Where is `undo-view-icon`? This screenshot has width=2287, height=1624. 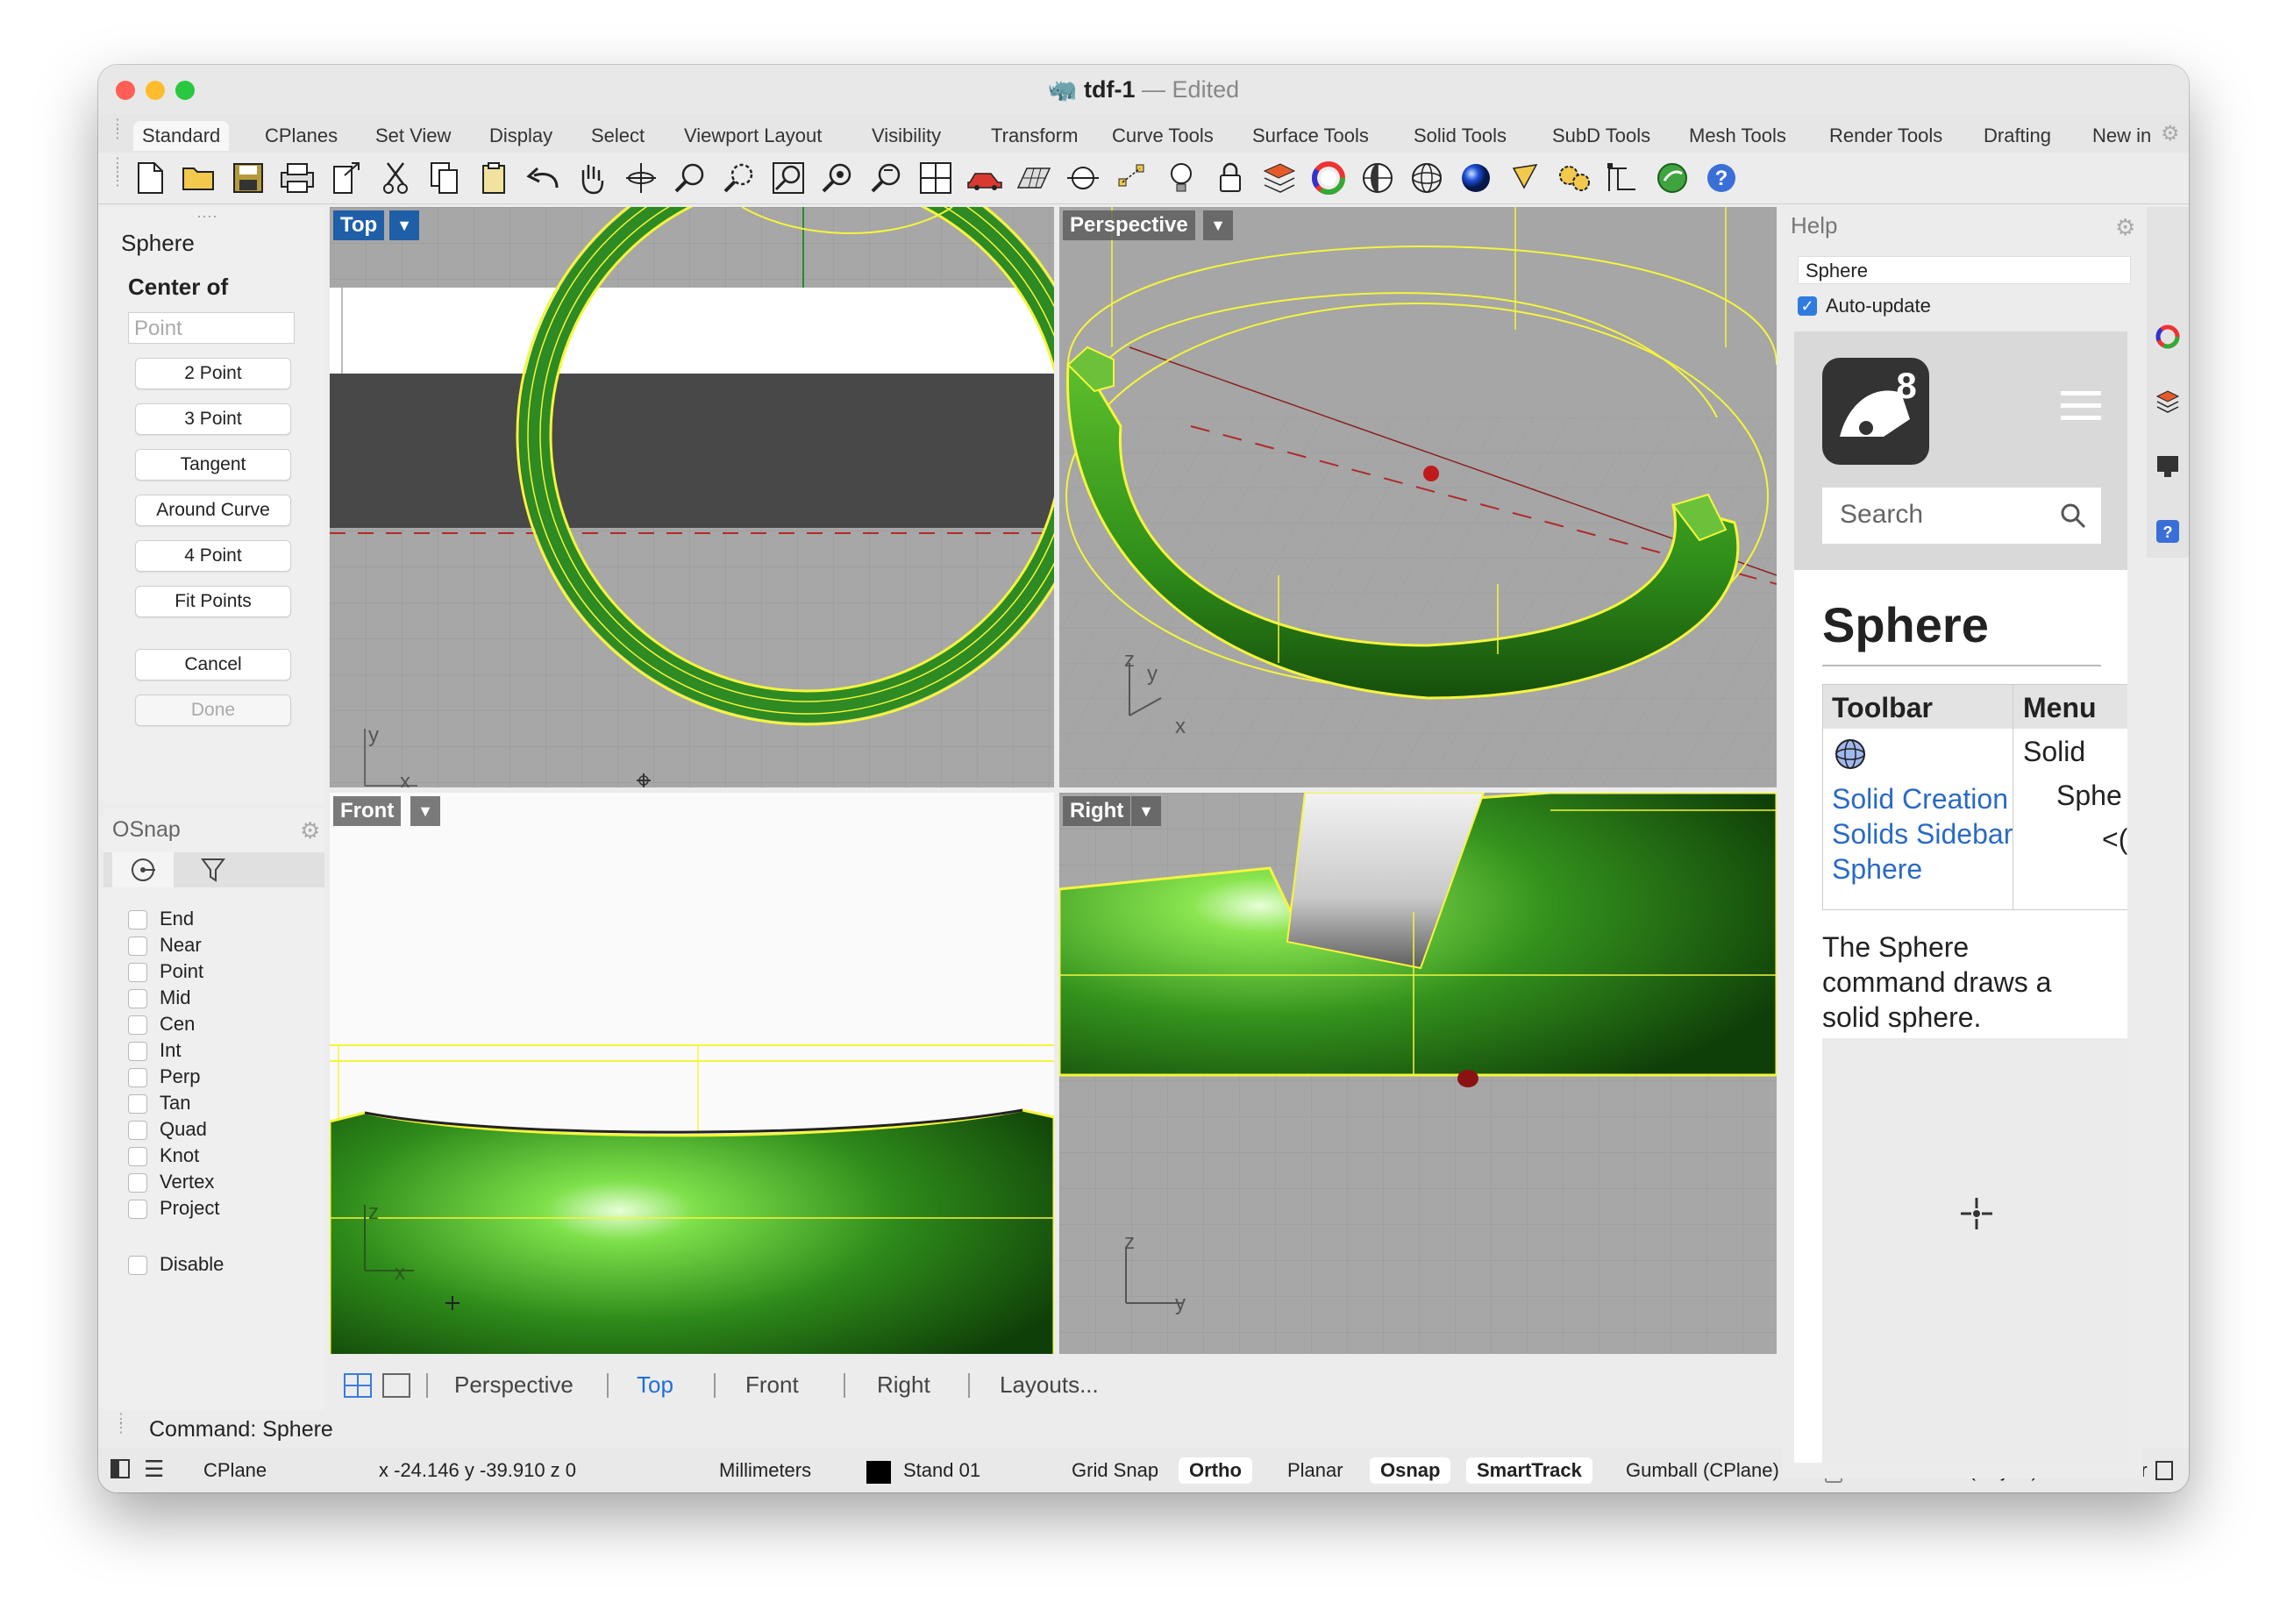 undo-view-icon is located at coordinates (886, 178).